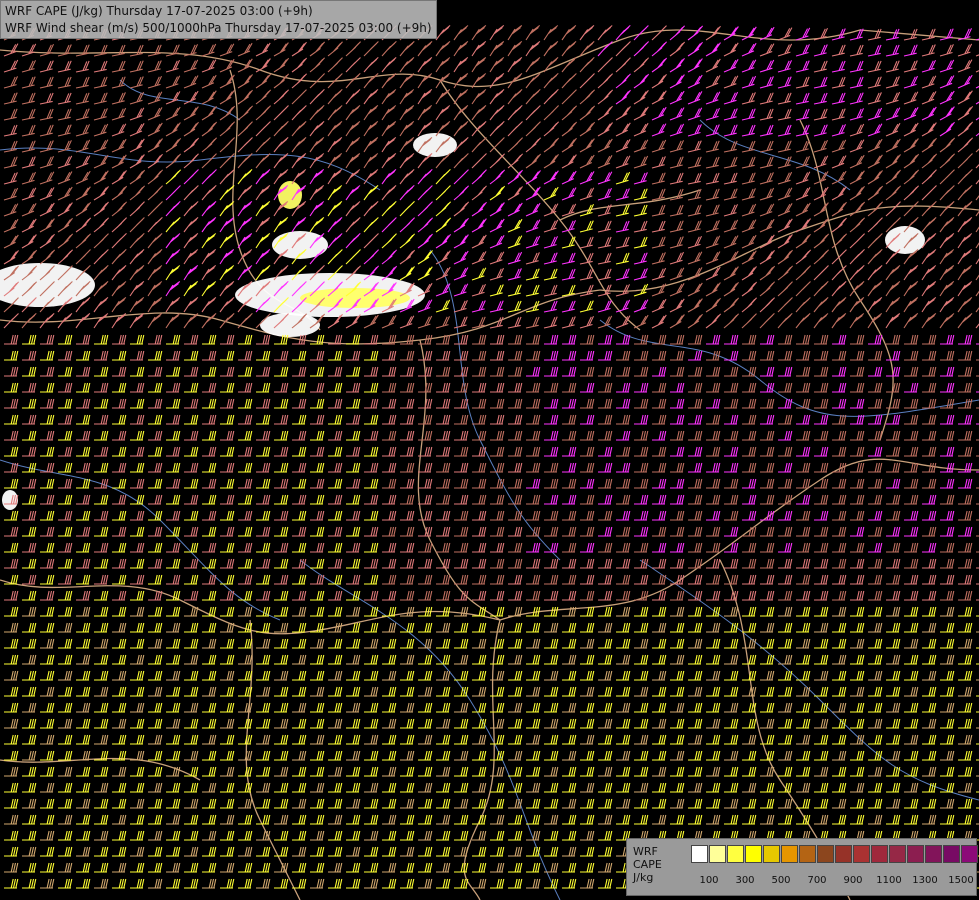 This screenshot has width=979, height=900. I want to click on legend-label-variable: CAPE, so click(647, 864).